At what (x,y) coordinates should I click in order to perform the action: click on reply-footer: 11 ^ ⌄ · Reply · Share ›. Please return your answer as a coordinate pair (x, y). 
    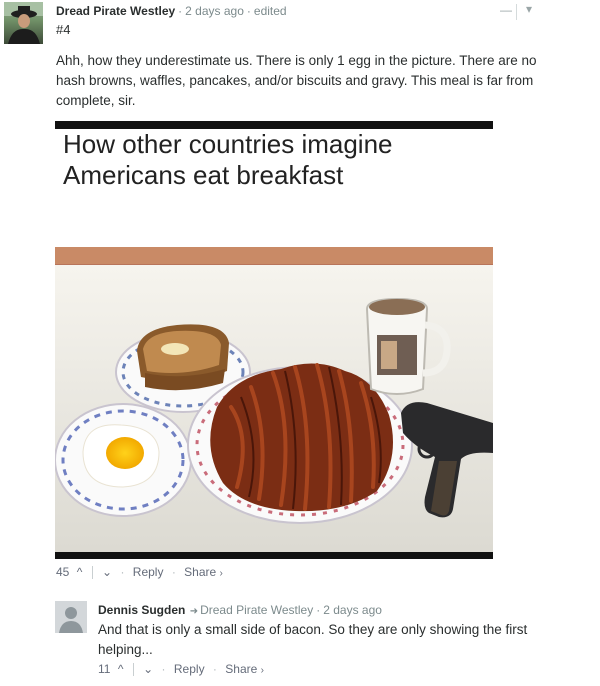
    Looking at the image, I should click on (181, 669).